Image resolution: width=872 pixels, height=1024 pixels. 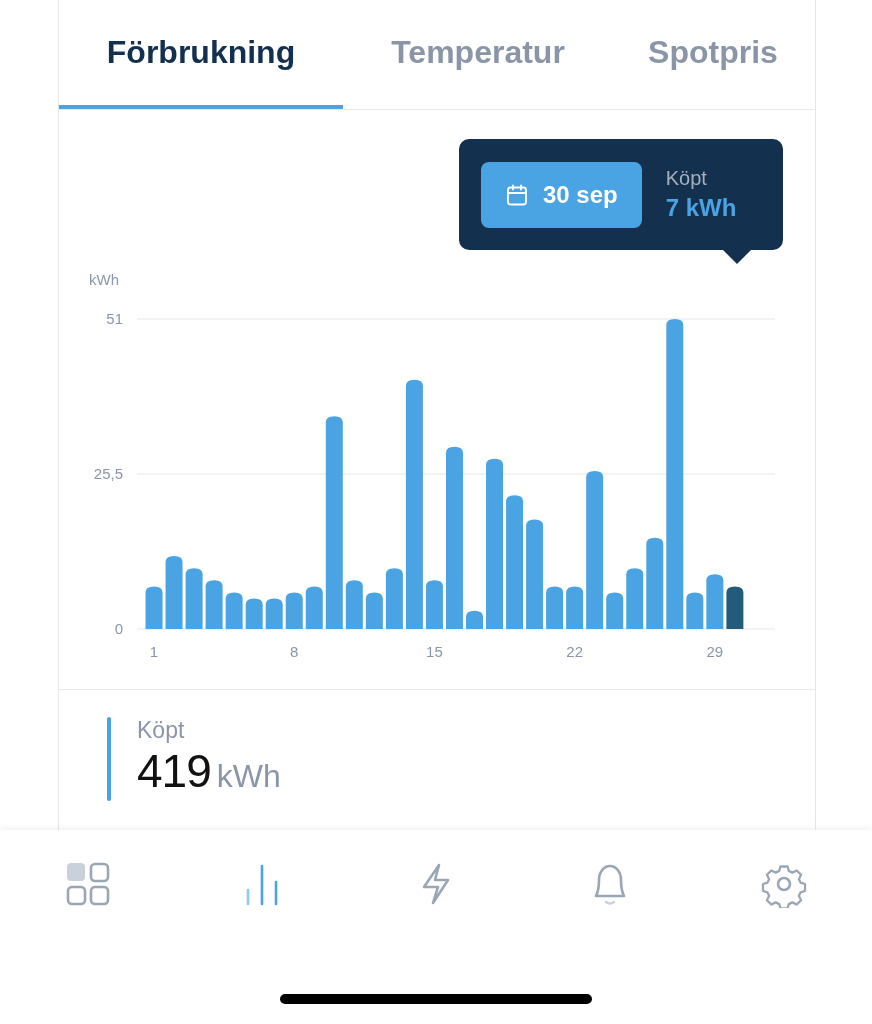 I want to click on tooltip-label: Köpt, so click(x=686, y=178).